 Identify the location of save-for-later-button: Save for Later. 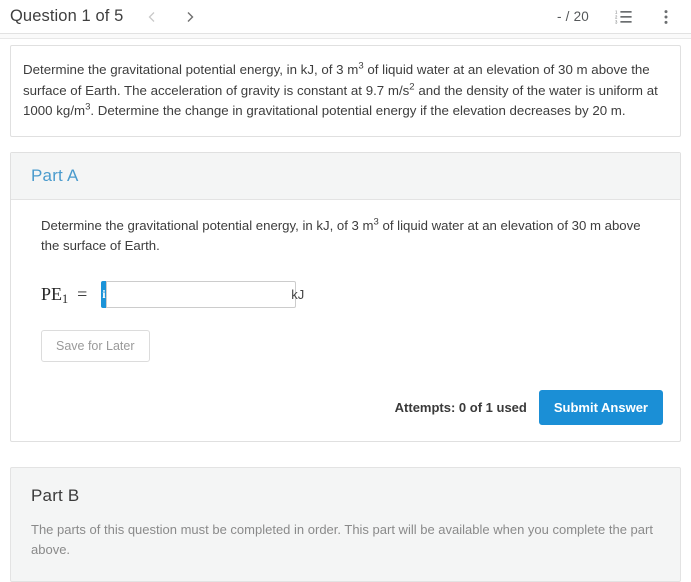
(95, 345).